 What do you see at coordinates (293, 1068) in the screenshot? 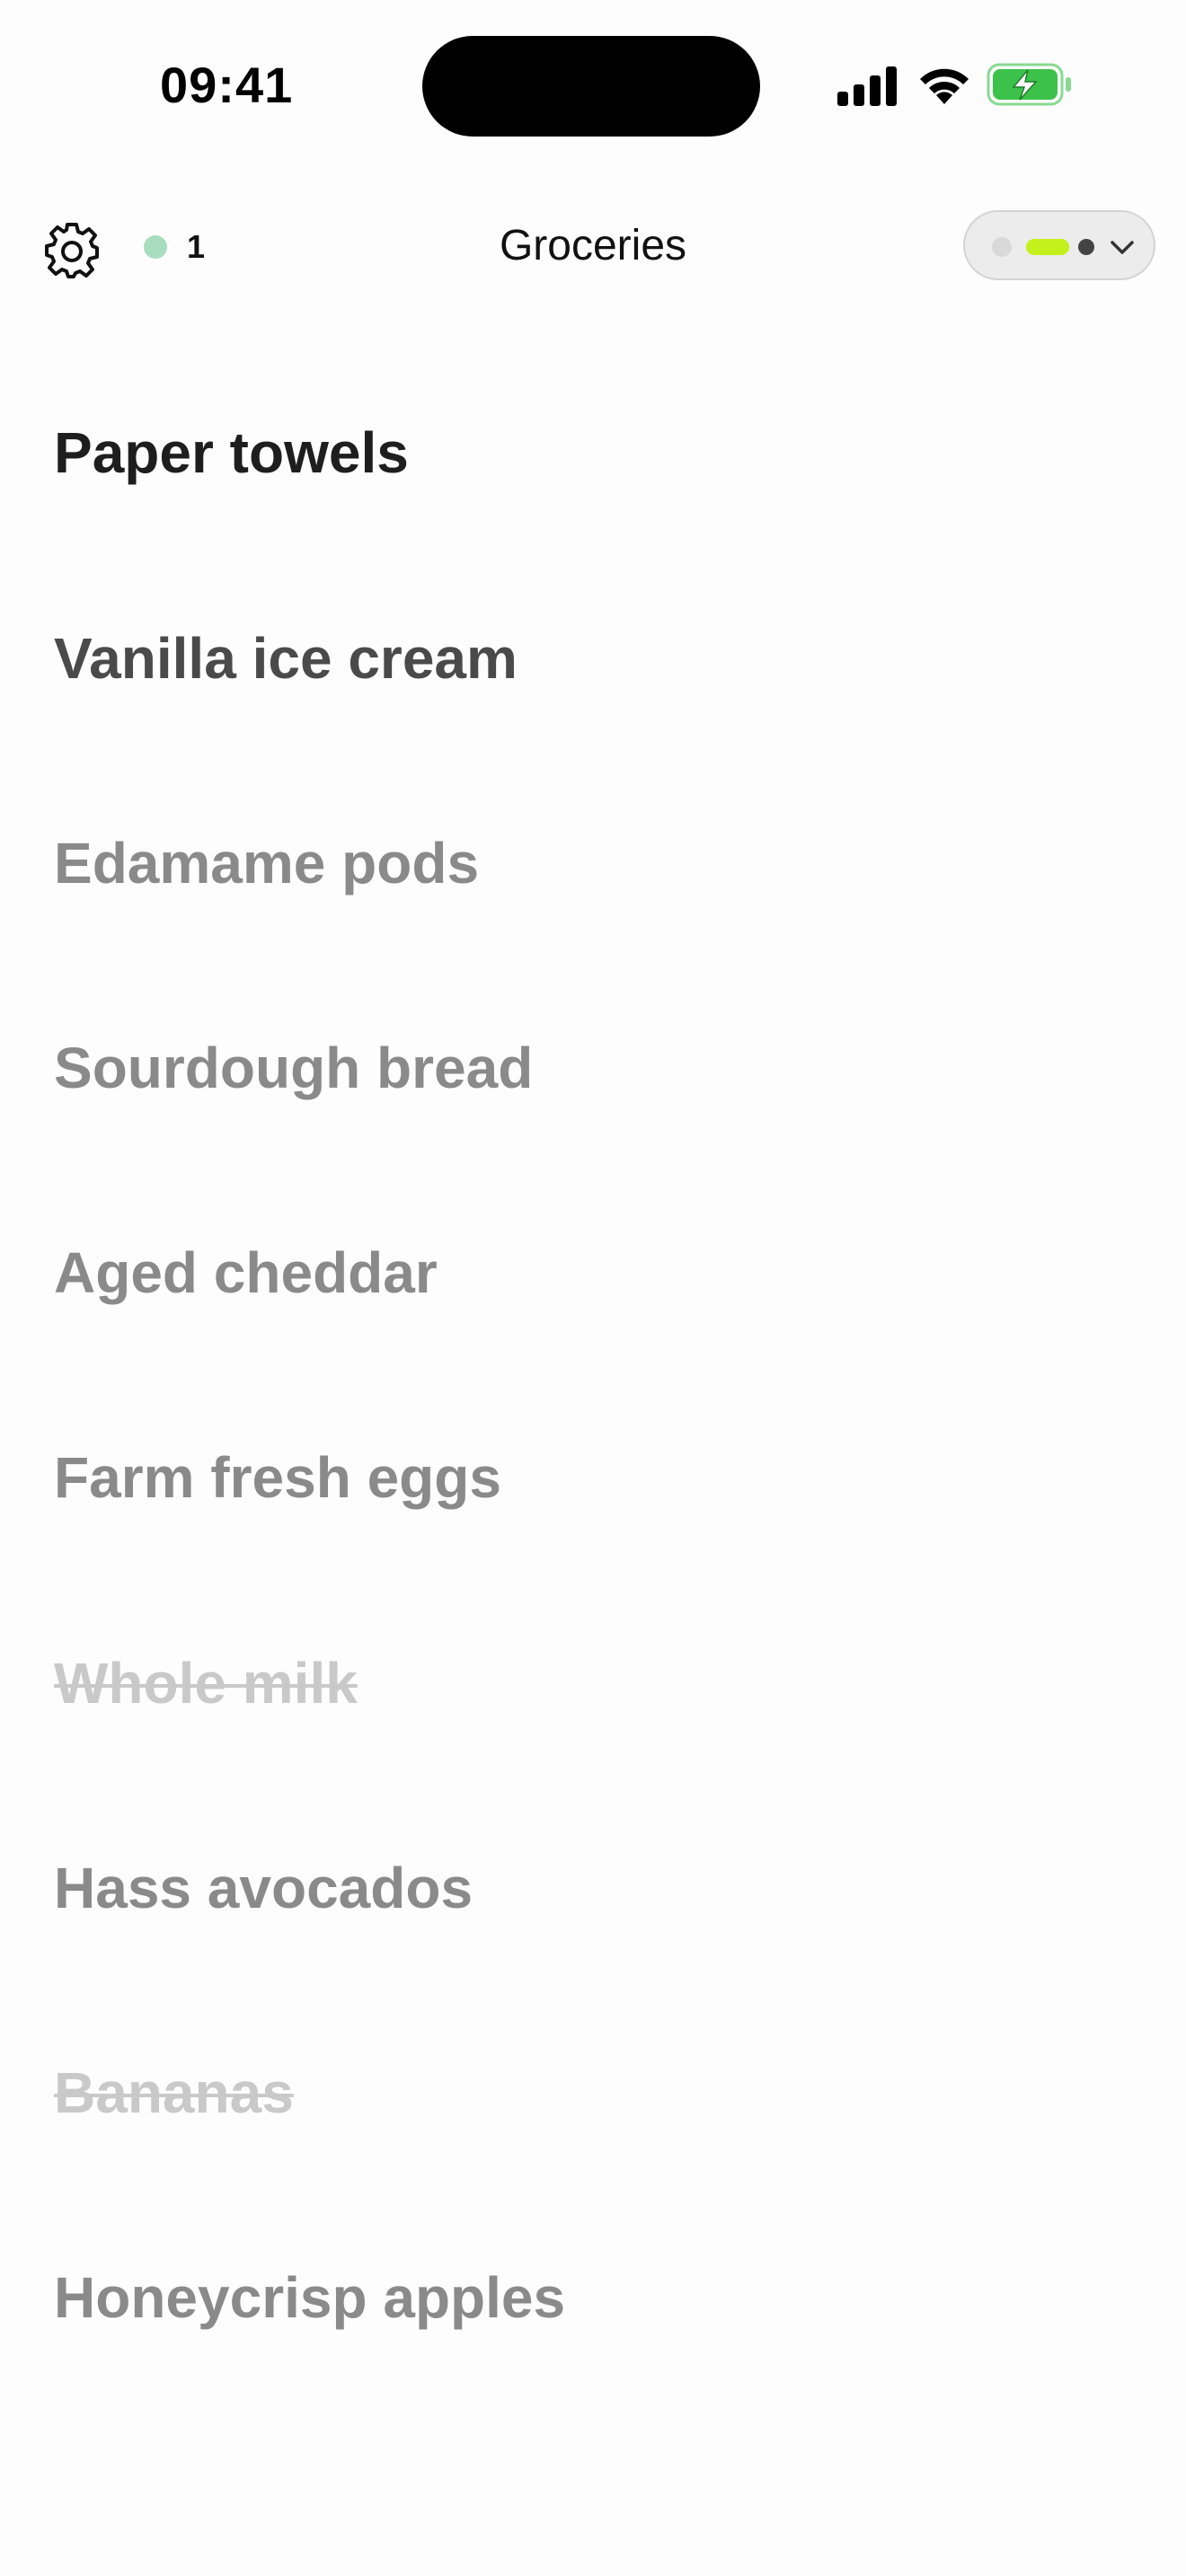
I see `list-item: Sourdough bread` at bounding box center [293, 1068].